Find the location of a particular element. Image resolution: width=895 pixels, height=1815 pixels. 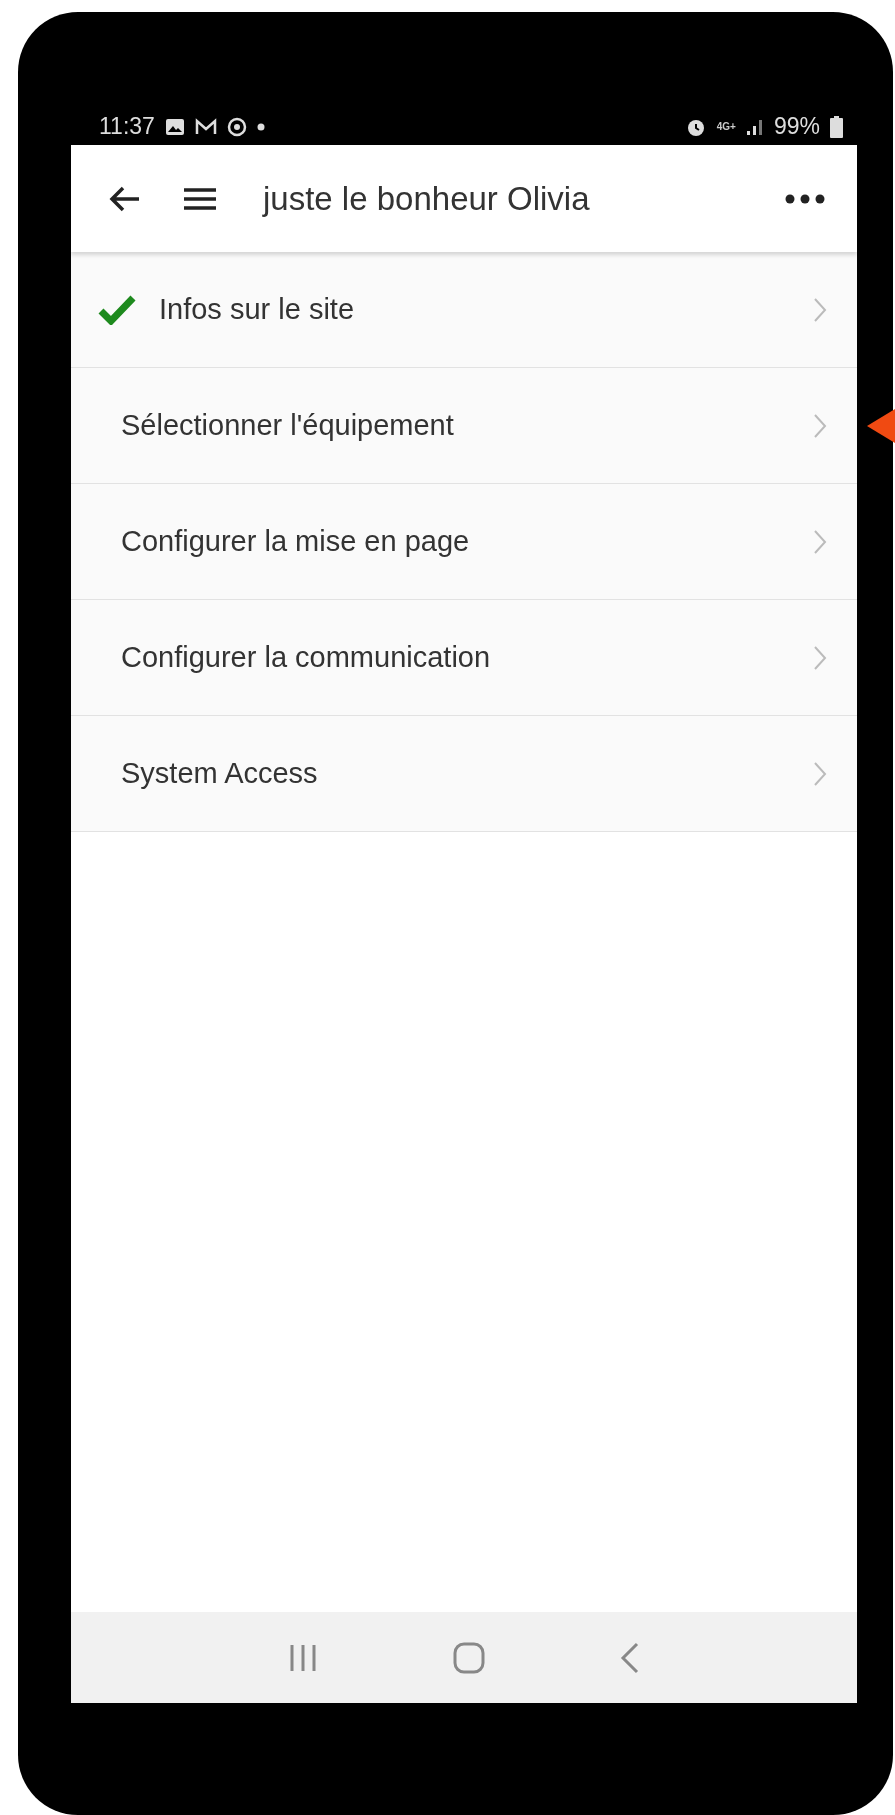

menu-item: Infos sur le site is located at coordinates (464, 310).